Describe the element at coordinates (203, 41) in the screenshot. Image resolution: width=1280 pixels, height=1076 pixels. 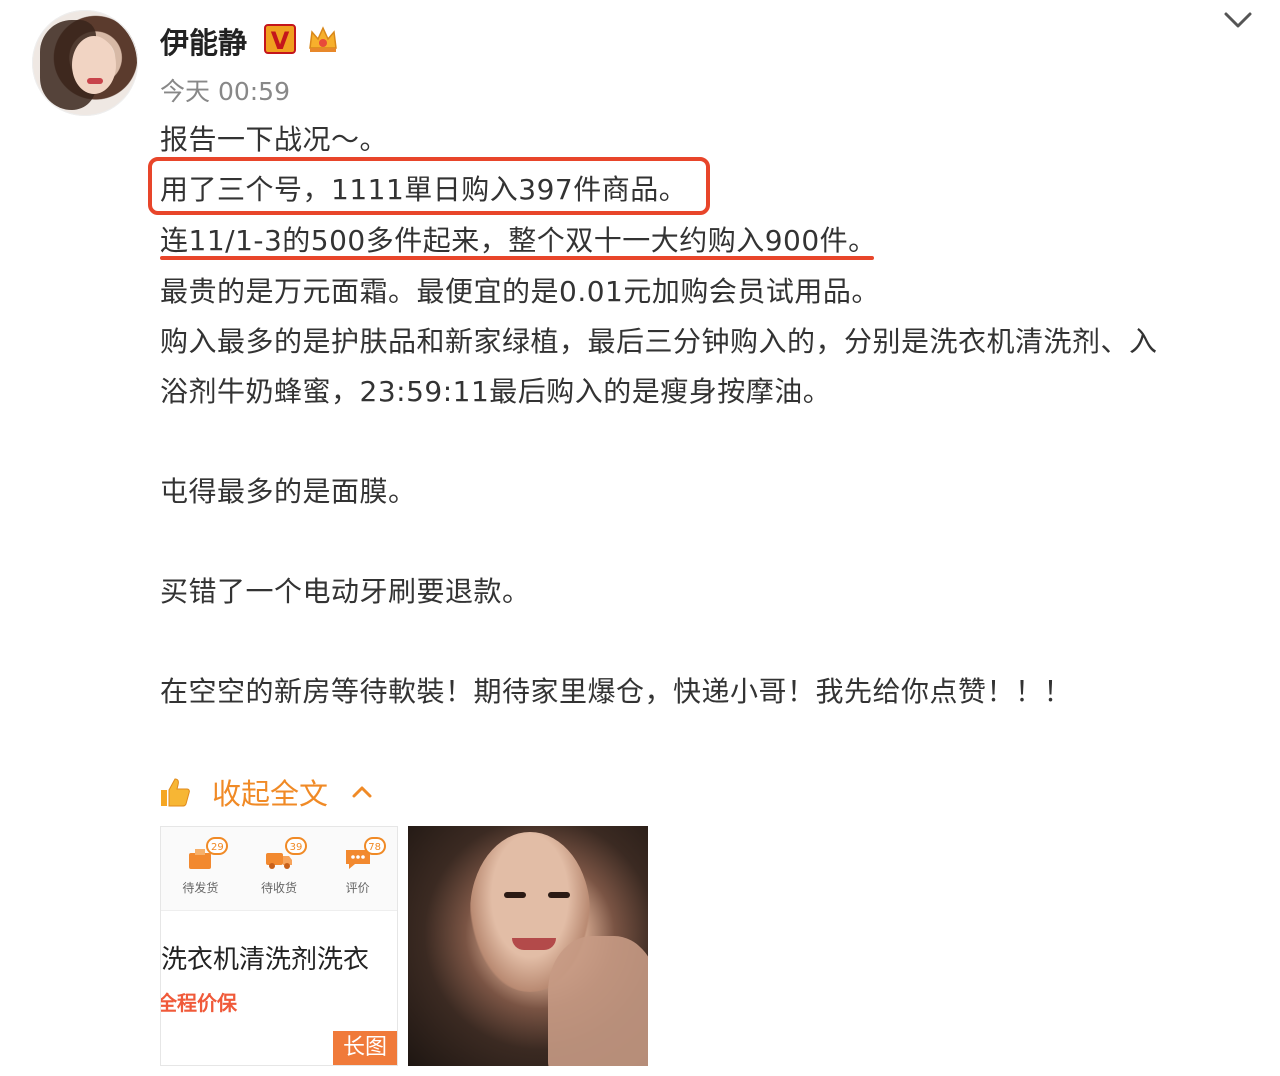
I see `author-name: 伊能静` at that location.